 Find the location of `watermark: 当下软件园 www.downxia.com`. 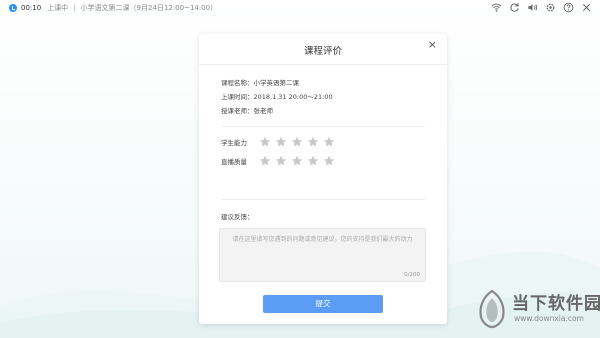

watermark: 当下软件园 www.downxia.com is located at coordinates (537, 310).